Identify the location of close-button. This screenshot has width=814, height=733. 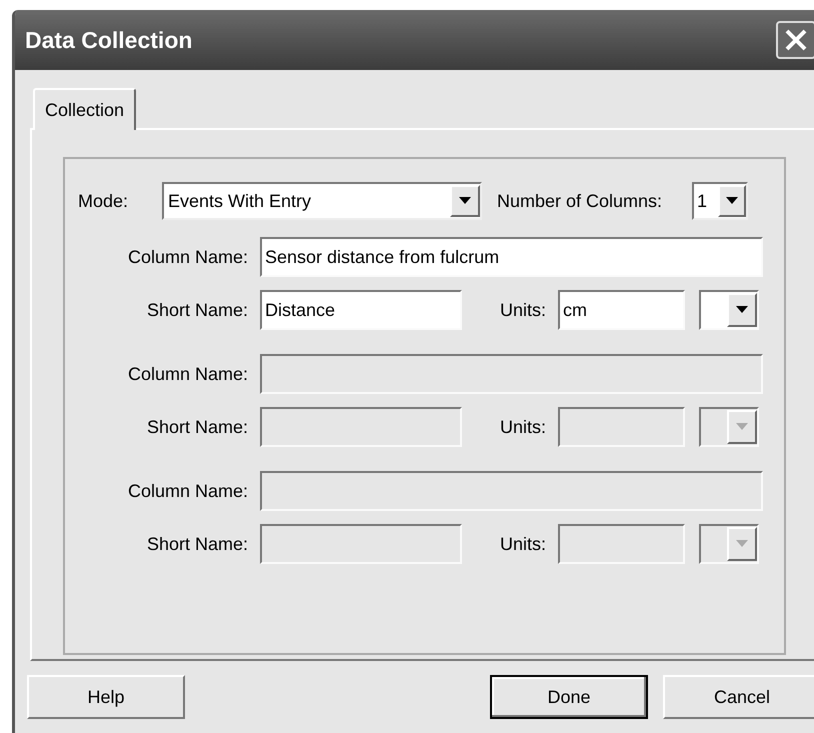
(795, 40).